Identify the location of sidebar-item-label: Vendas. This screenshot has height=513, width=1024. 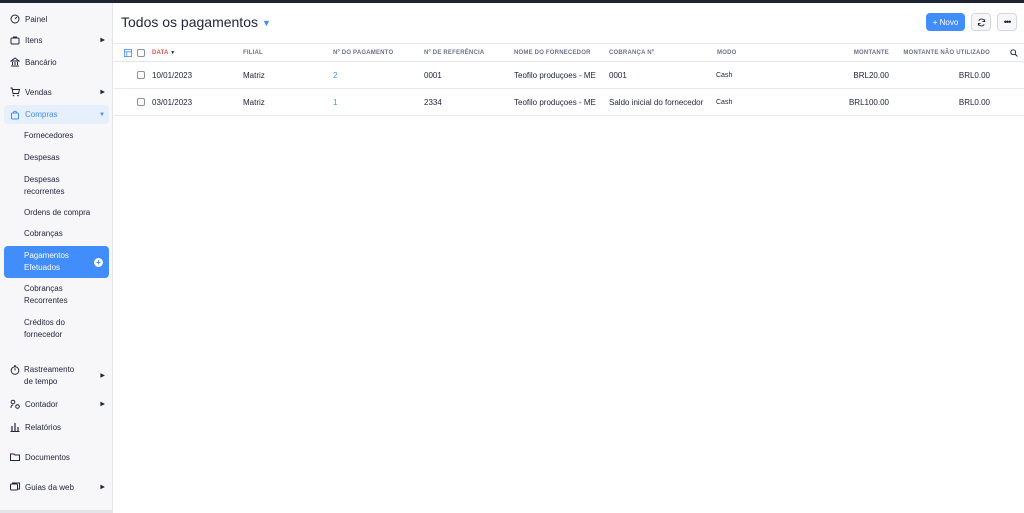
(38, 92).